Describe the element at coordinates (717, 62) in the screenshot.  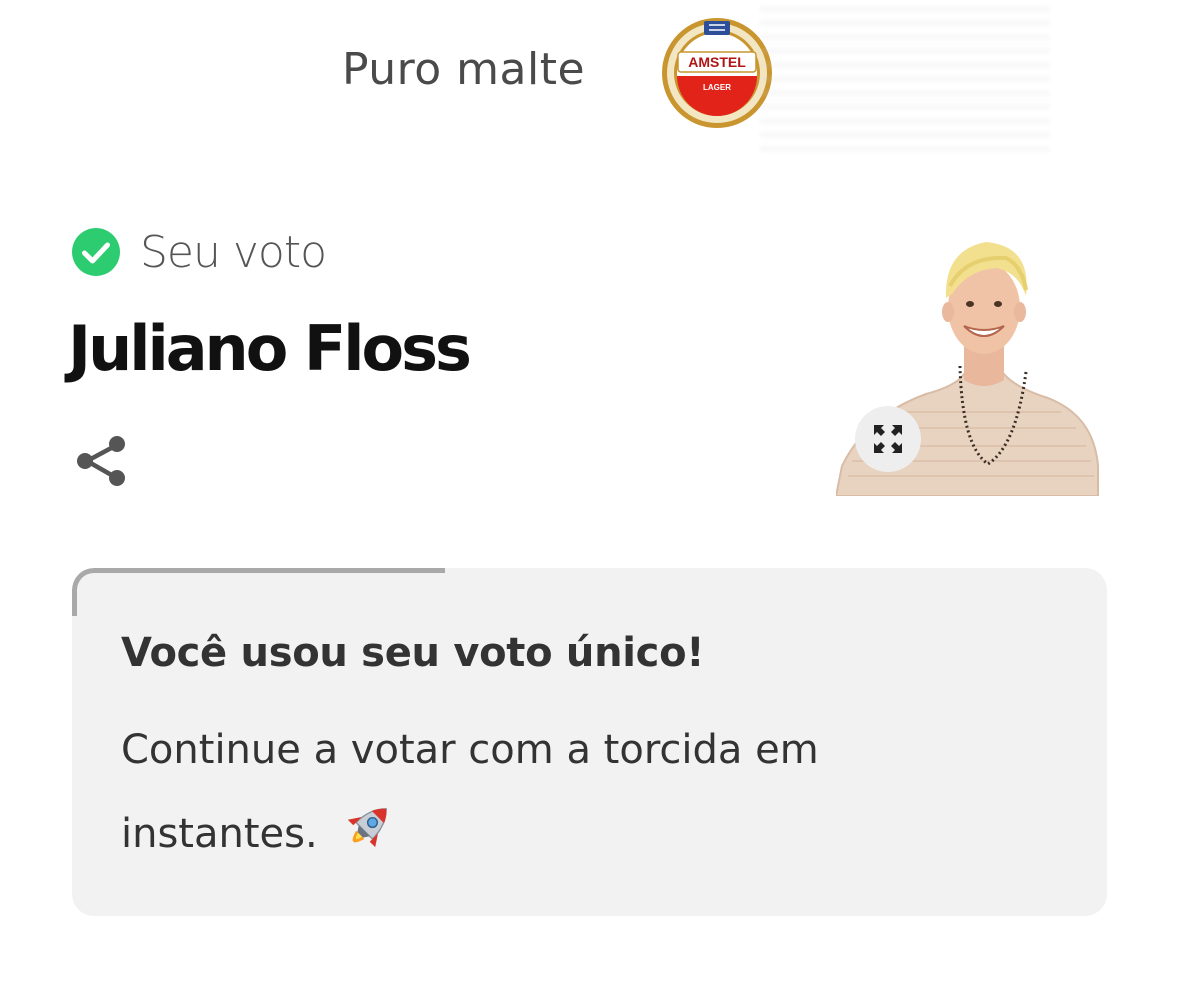
I see `logo-brand-text: AMSTEL` at that location.